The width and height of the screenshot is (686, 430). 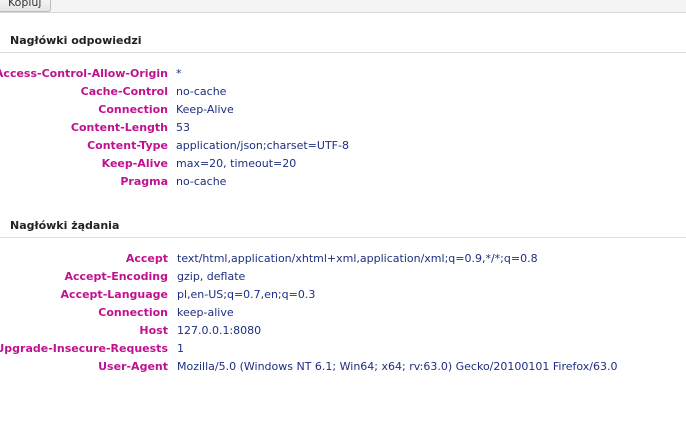 What do you see at coordinates (144, 181) in the screenshot?
I see `header-name: Pragma` at bounding box center [144, 181].